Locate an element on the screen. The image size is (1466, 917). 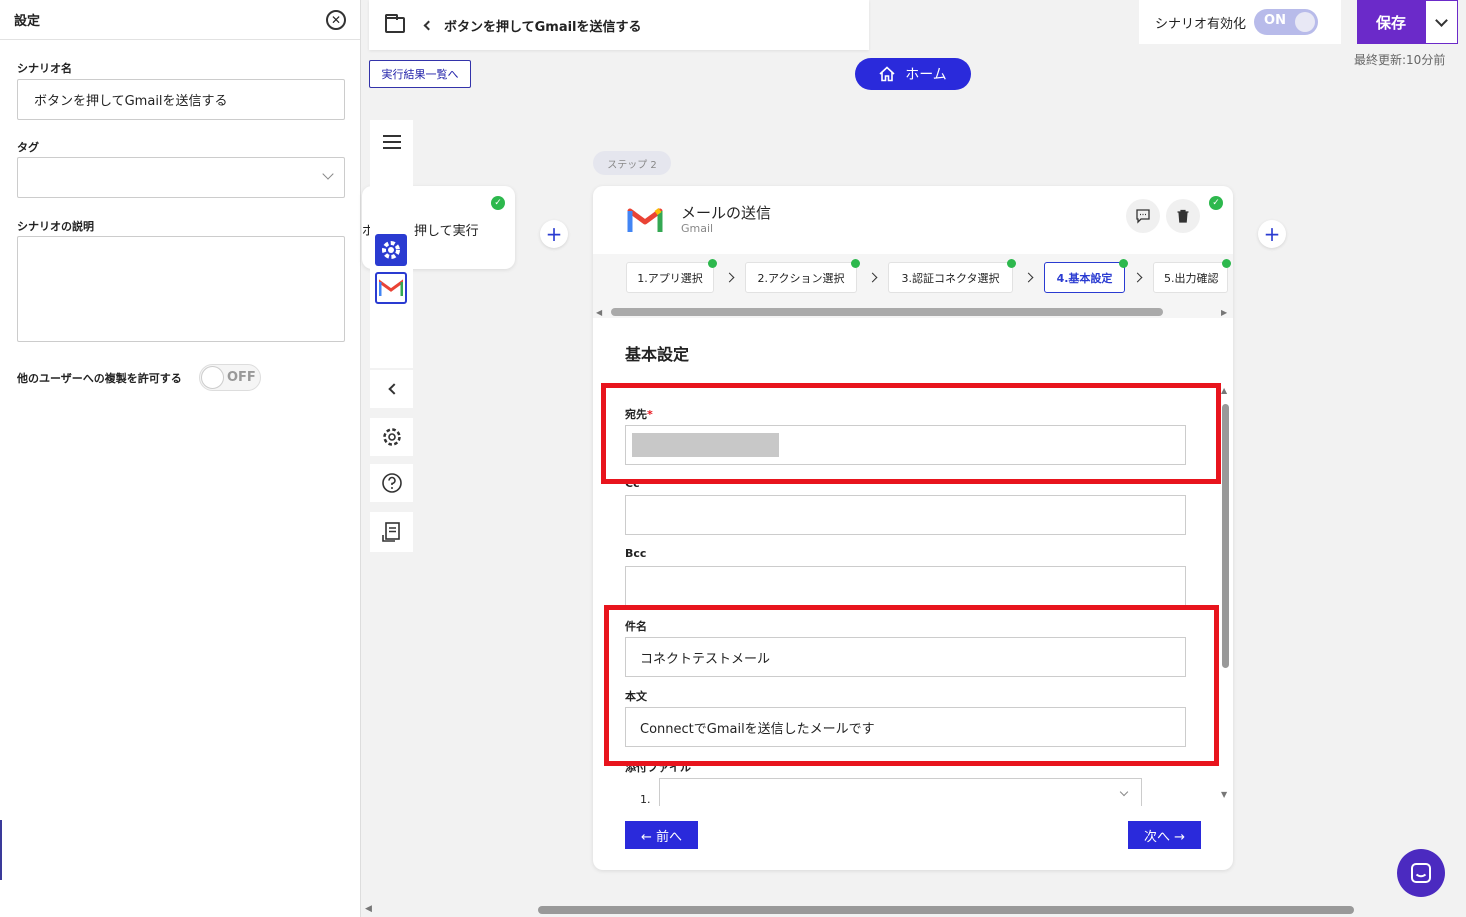
allow-copy-label: 他のユーザーへの複製を許可する is located at coordinates (99, 378).